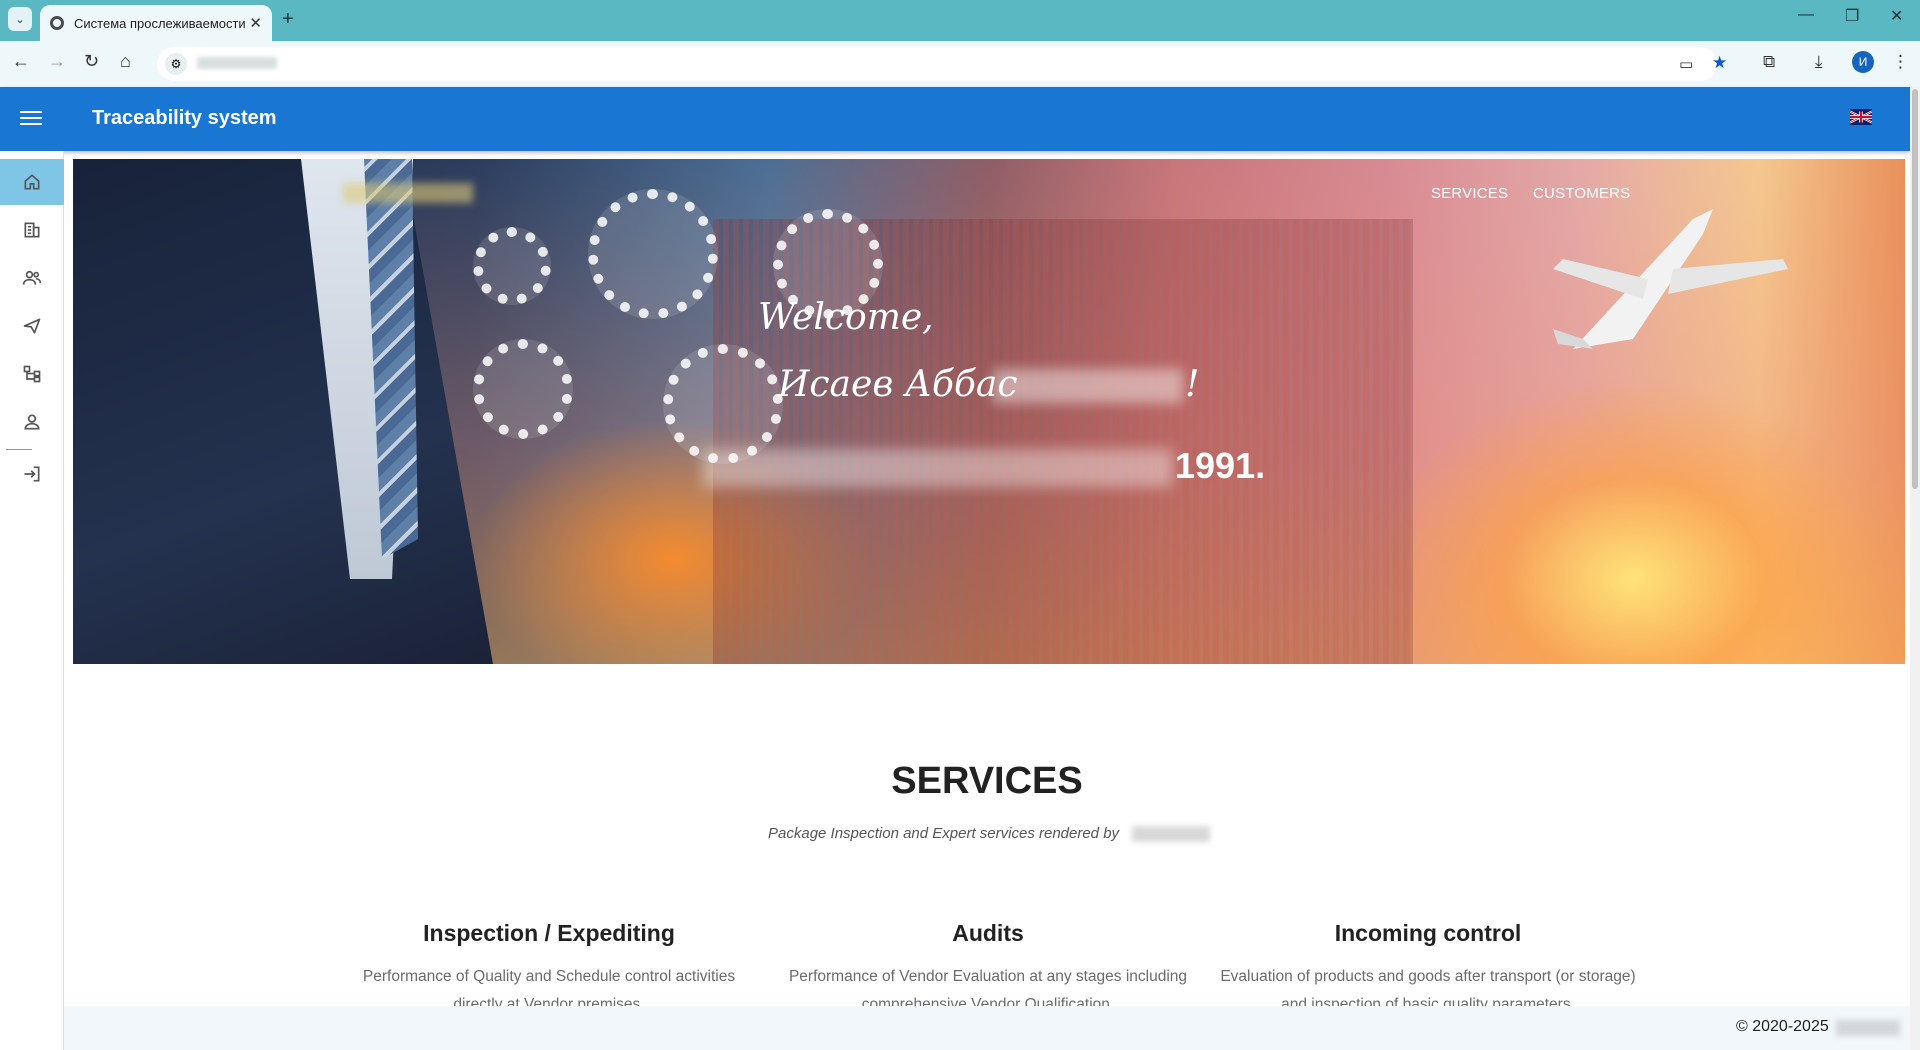 The image size is (1920, 1050). Describe the element at coordinates (898, 384) in the screenshot. I see `welcome-user-name: Исаев Аббас` at that location.